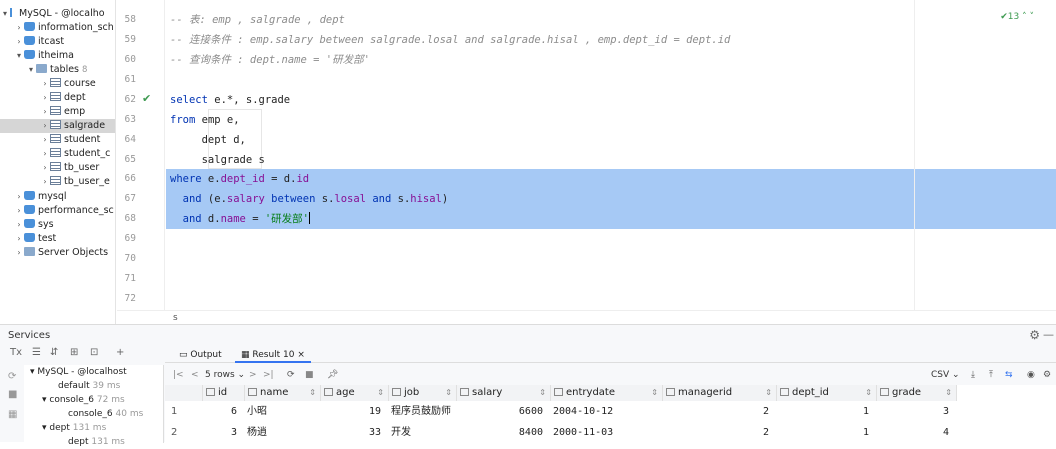 The height and width of the screenshot is (449, 1056). Describe the element at coordinates (54, 352) in the screenshot. I see `collapse-all-icon: ⇵` at that location.